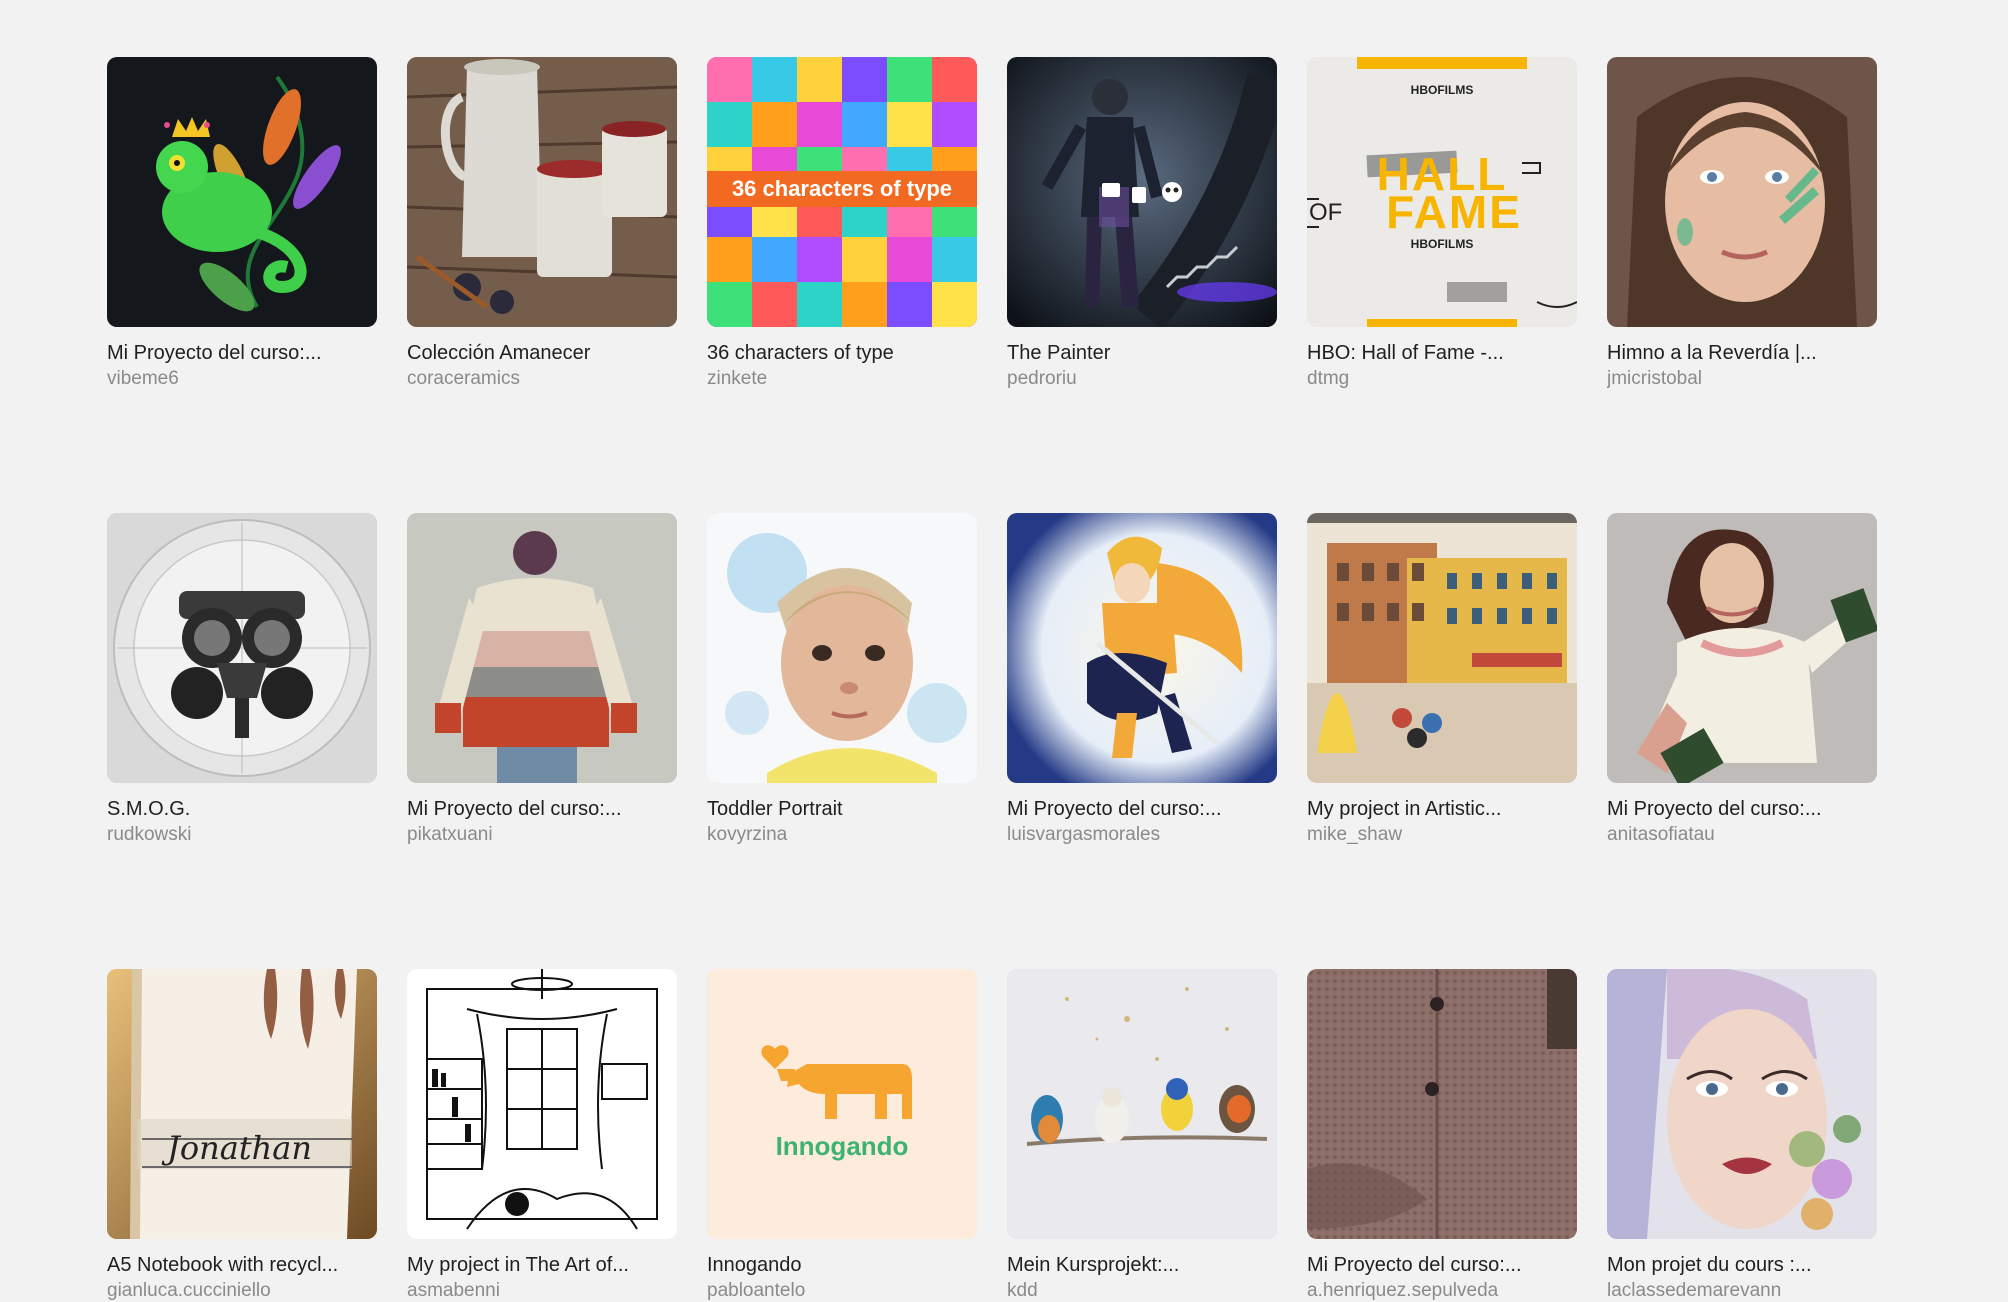 The height and width of the screenshot is (1302, 2008). Describe the element at coordinates (1442, 1291) in the screenshot. I see `project-author: a.henriquez.sepulveda` at that location.